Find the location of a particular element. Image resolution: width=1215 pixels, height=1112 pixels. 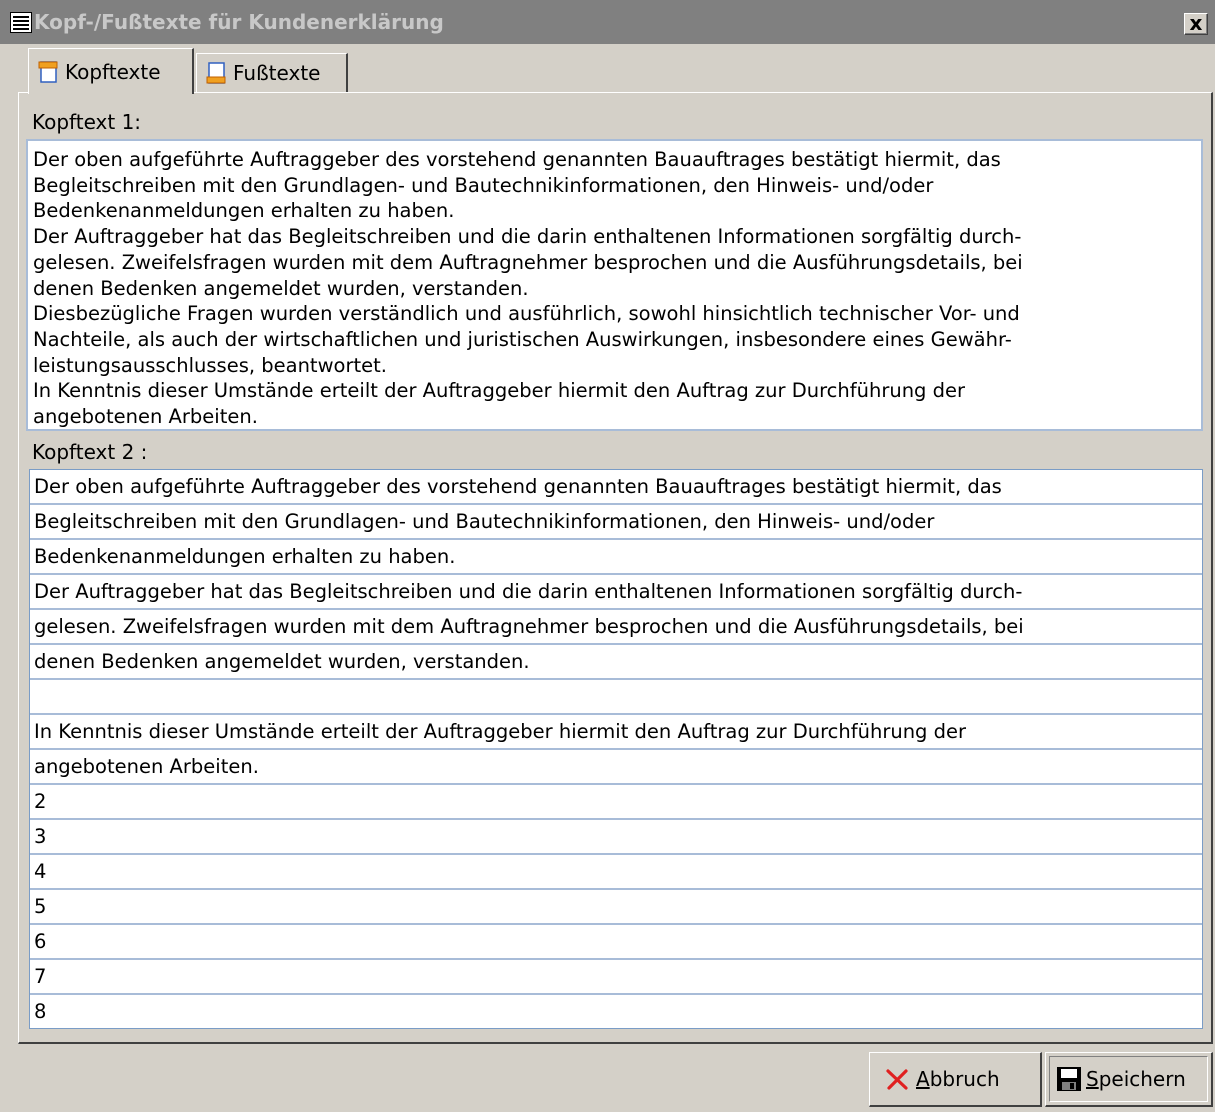

memo-line: leistungsausschlusses, beantwortet. is located at coordinates (210, 365).